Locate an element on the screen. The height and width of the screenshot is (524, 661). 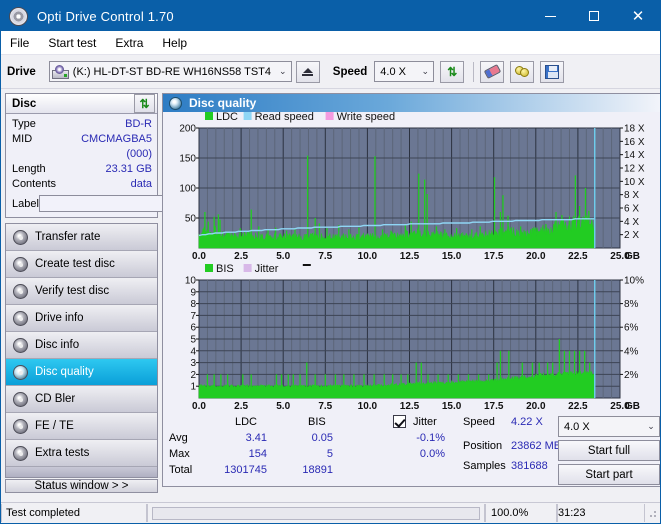
menu-item-start-test: Start test is located at coordinates (72, 43).